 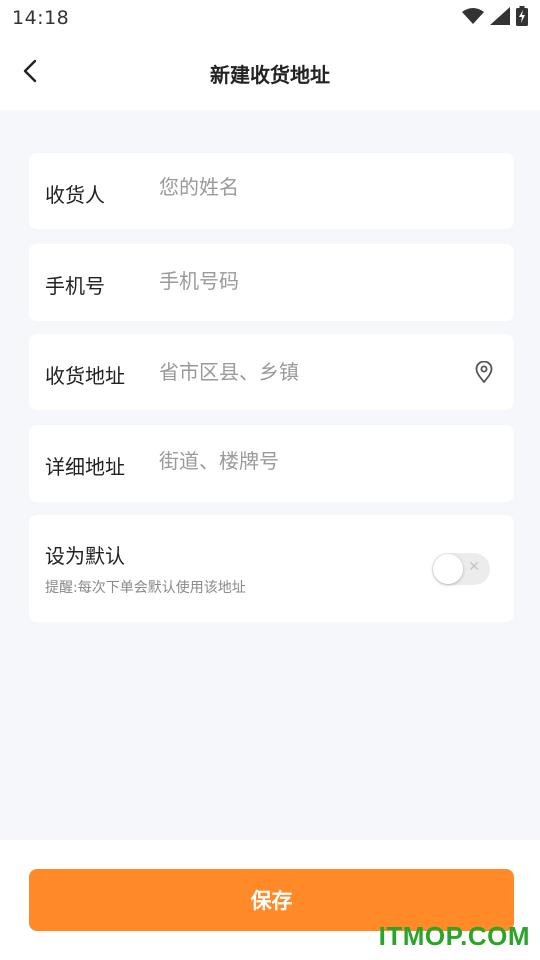 What do you see at coordinates (270, 900) in the screenshot?
I see `bottom-bar: 保存 ITMOP.COM` at bounding box center [270, 900].